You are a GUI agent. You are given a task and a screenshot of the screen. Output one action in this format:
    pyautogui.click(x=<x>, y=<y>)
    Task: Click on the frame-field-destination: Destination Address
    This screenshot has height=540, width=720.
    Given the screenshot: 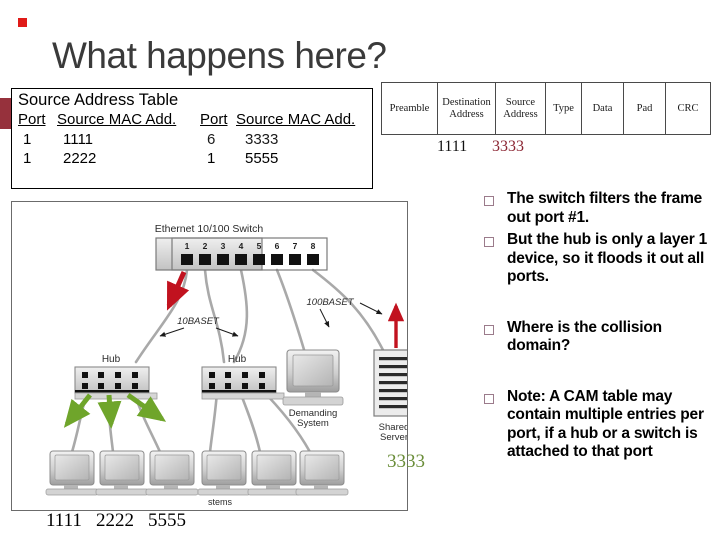 What is the action you would take?
    pyautogui.click(x=467, y=108)
    